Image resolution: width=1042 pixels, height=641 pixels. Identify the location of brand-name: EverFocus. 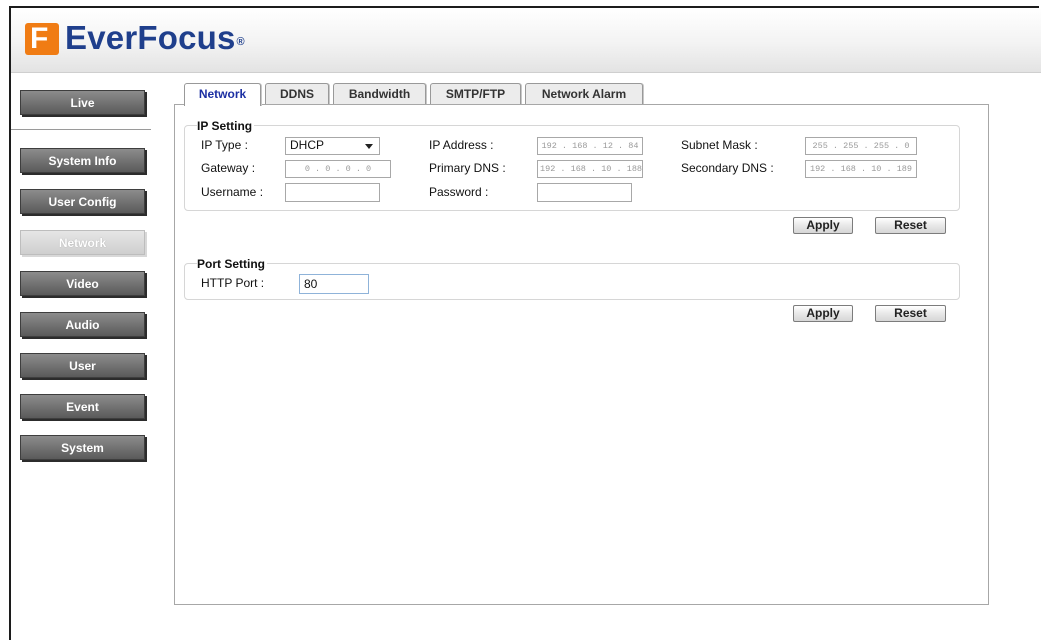
(150, 37).